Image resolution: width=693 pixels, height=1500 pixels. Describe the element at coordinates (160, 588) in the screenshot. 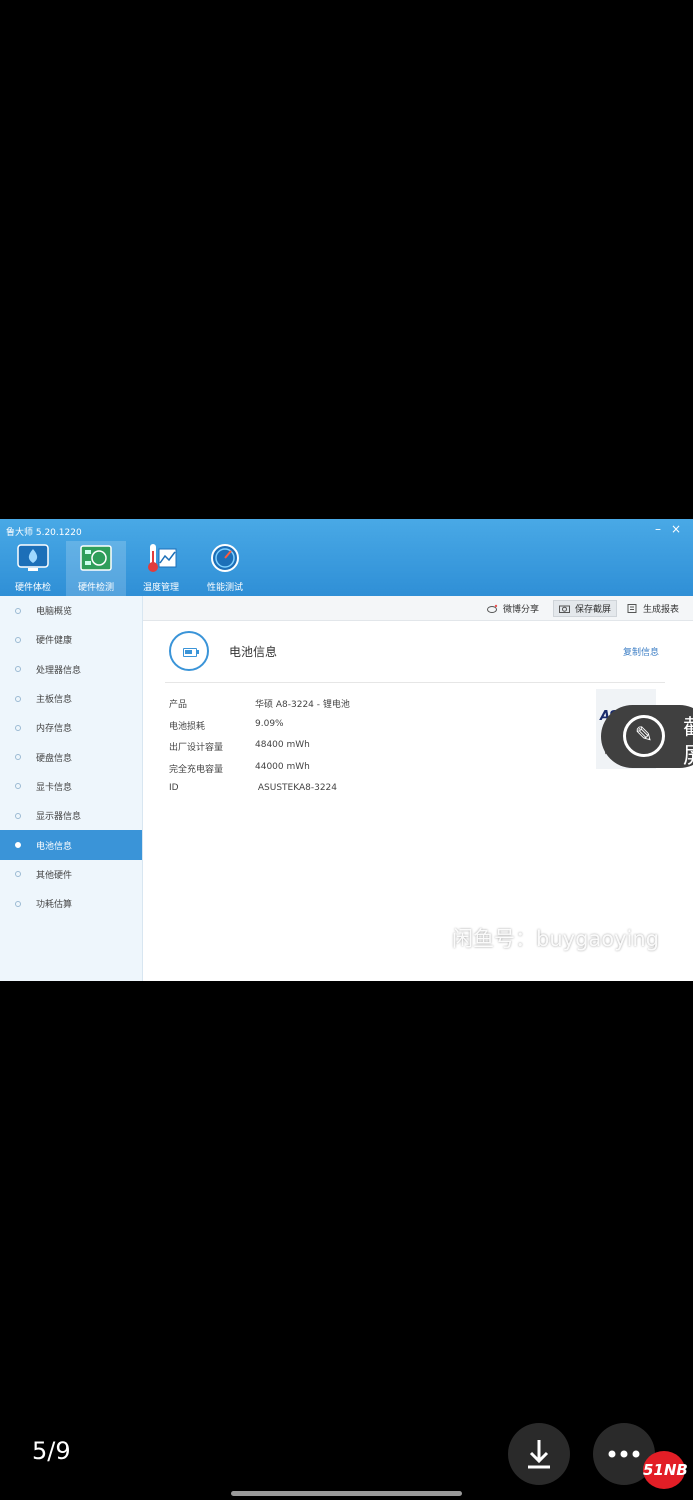

I see `tool-label: 温度管理` at that location.